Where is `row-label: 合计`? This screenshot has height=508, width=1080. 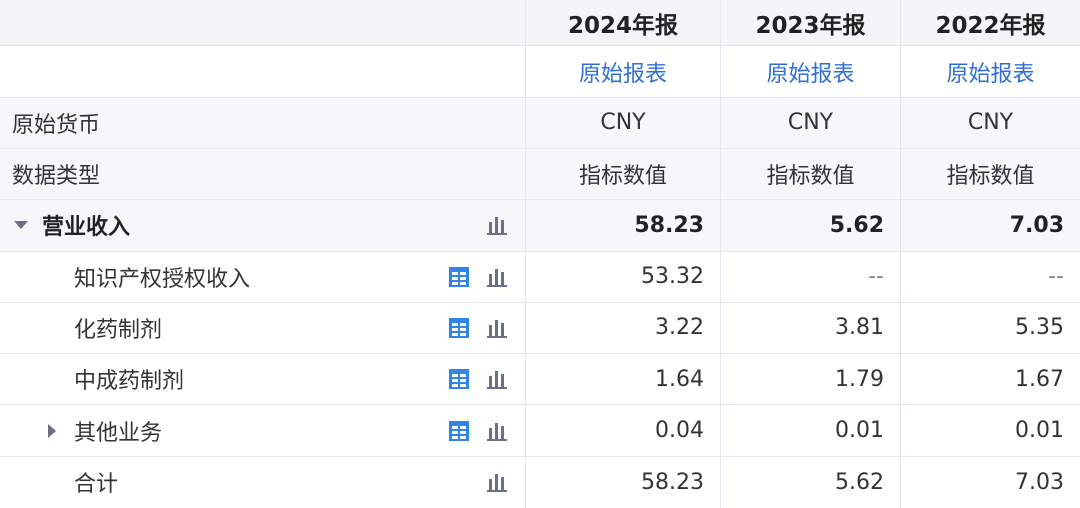
row-label: 合计 is located at coordinates (96, 485).